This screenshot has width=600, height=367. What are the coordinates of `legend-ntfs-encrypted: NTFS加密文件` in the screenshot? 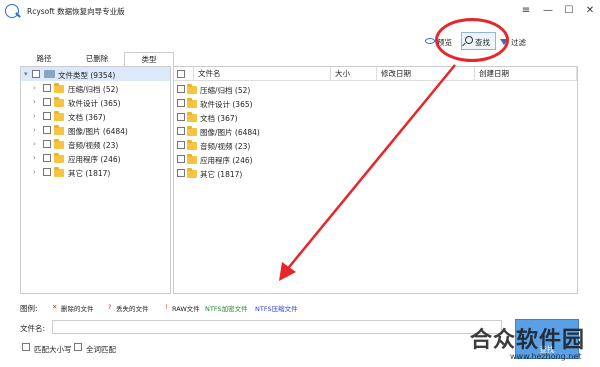 It's located at (226, 309).